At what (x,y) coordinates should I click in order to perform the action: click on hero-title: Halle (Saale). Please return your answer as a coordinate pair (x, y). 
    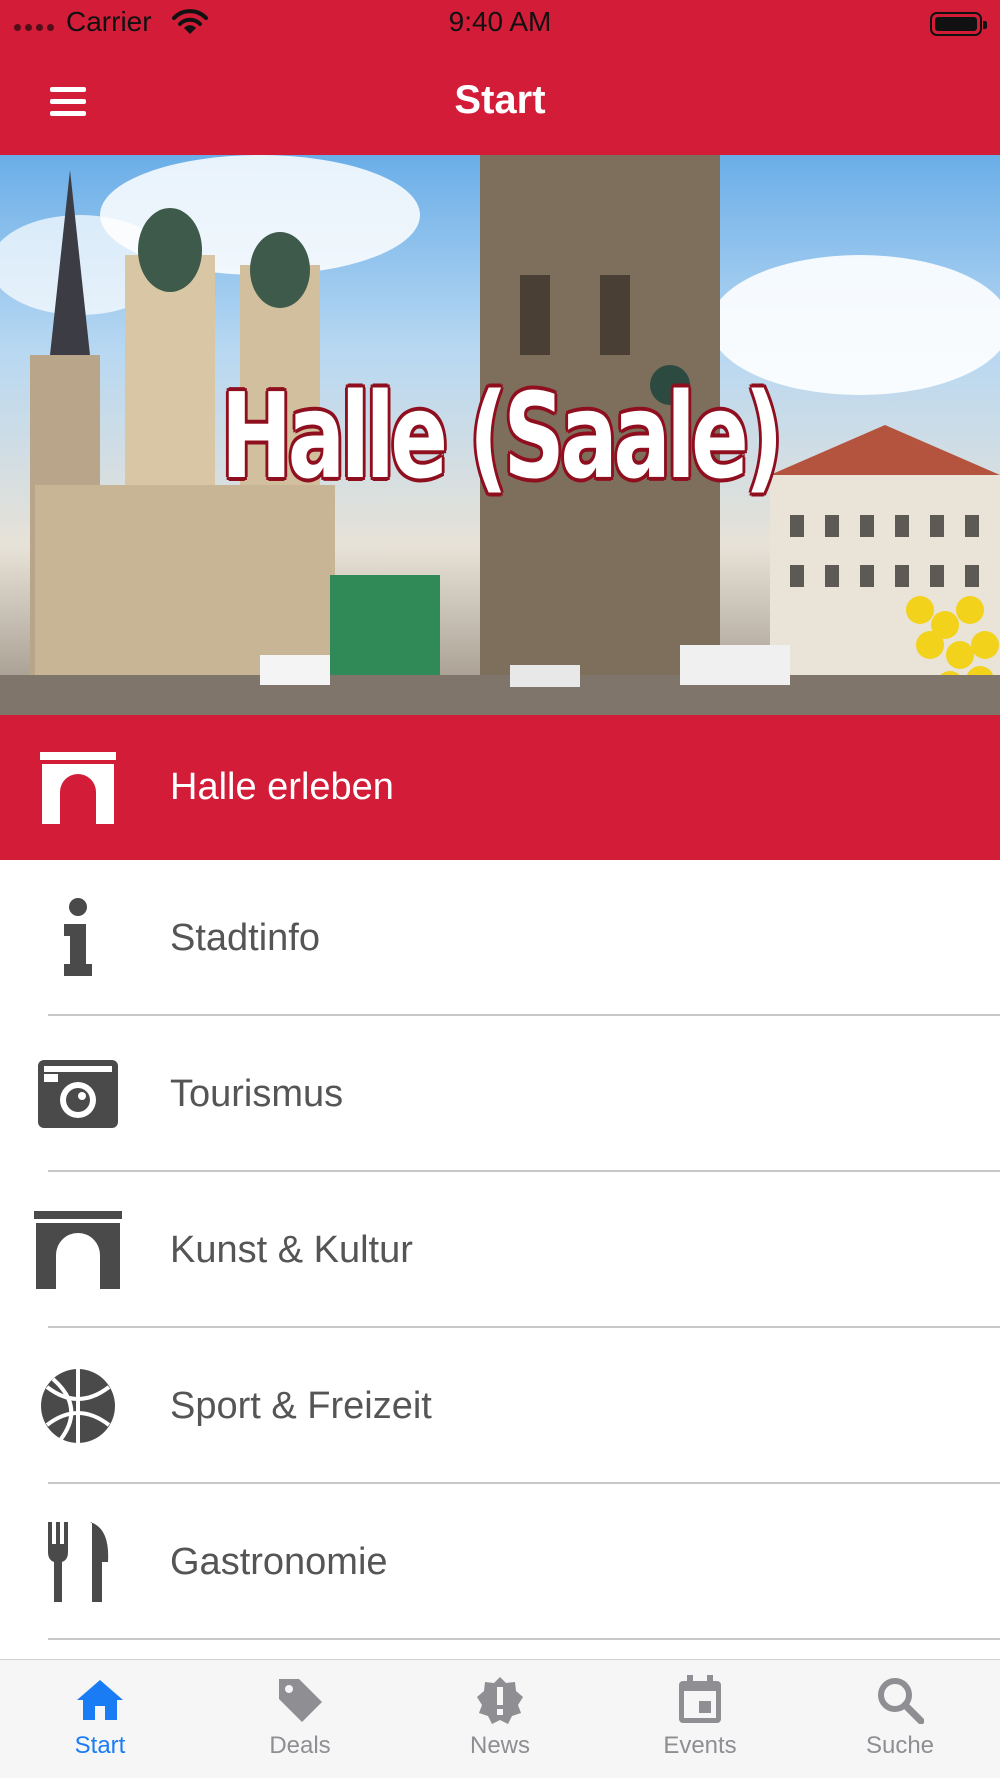
    Looking at the image, I should click on (502, 436).